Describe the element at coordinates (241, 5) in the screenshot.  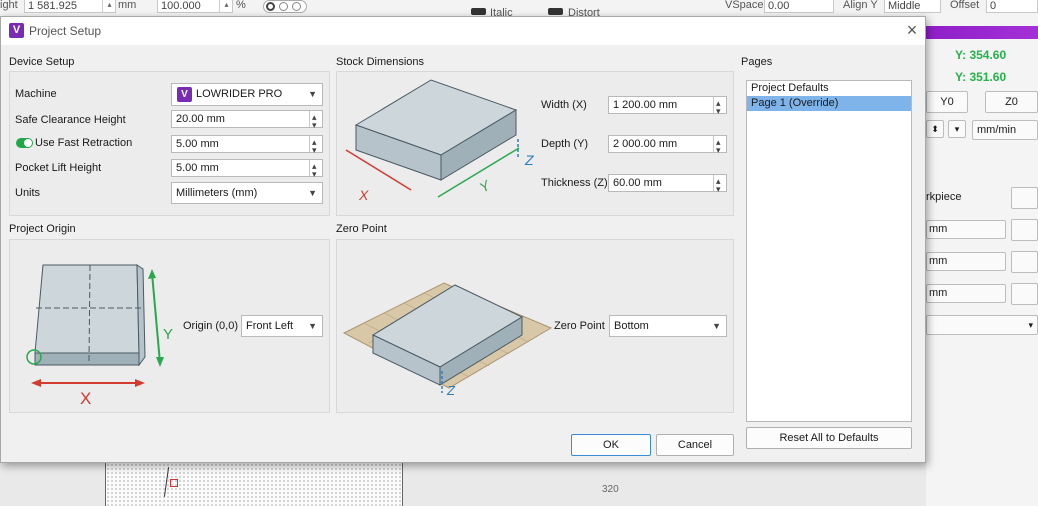
I see `percent-label: %` at that location.